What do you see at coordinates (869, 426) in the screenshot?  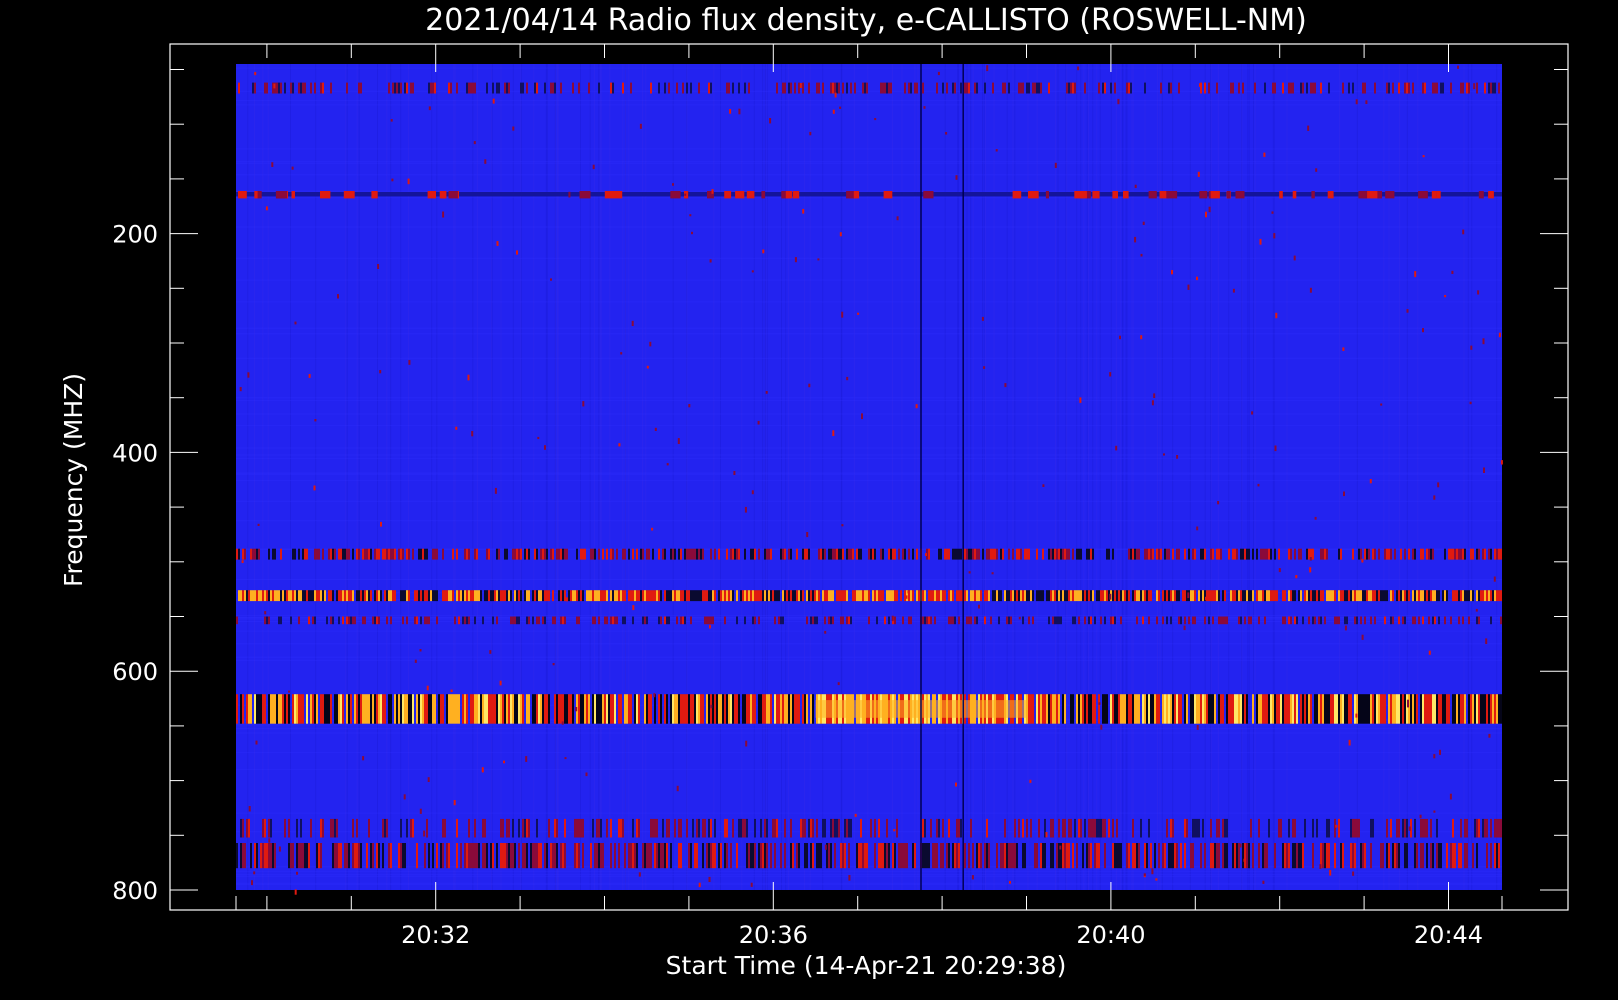 I see `heatmap-texture-row` at bounding box center [869, 426].